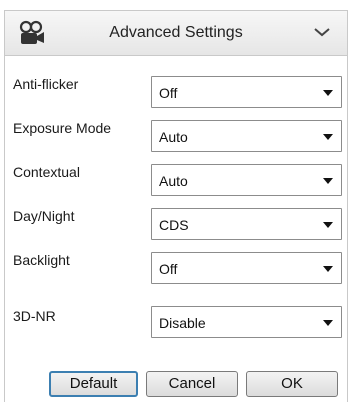  I want to click on anti-flicker-label: Anti-flicker, so click(46, 84).